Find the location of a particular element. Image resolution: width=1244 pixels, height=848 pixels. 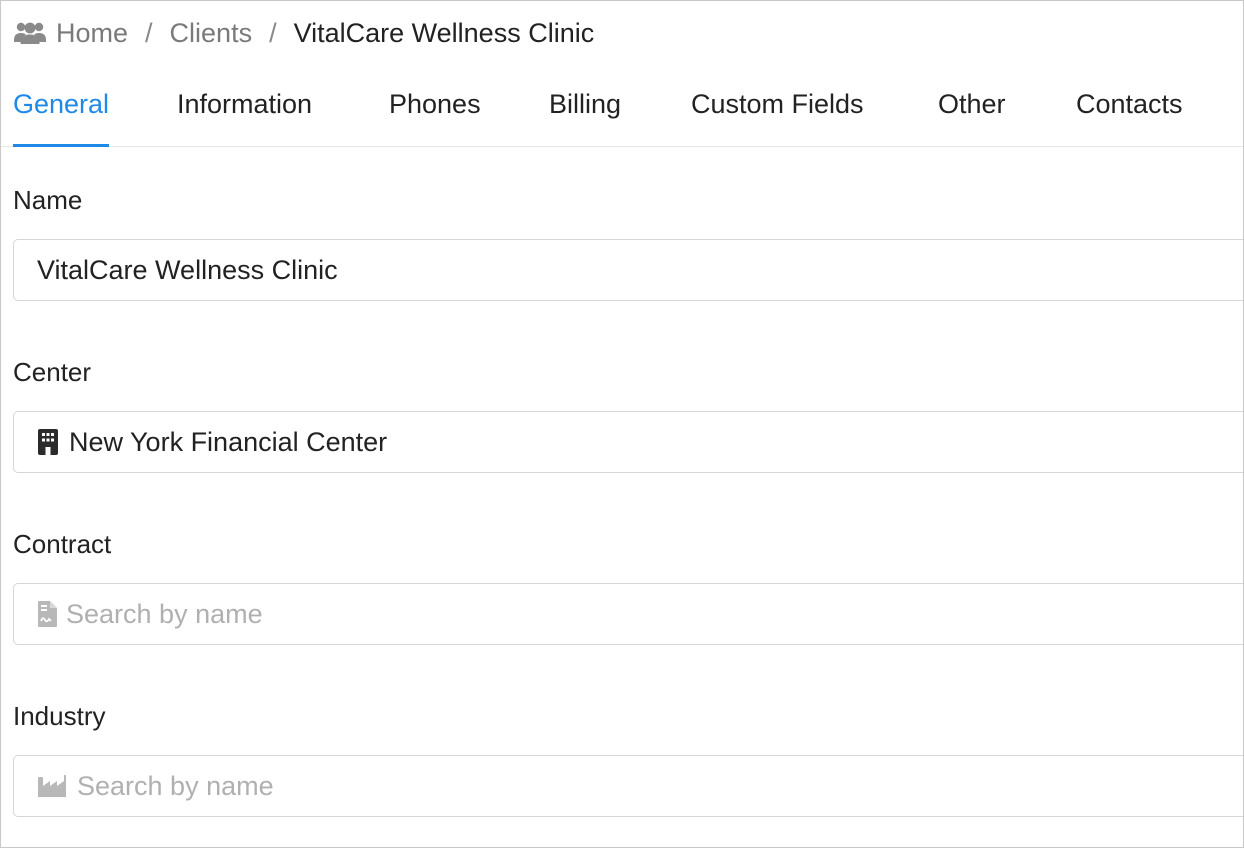

industry-label: Industry is located at coordinates (59, 716).